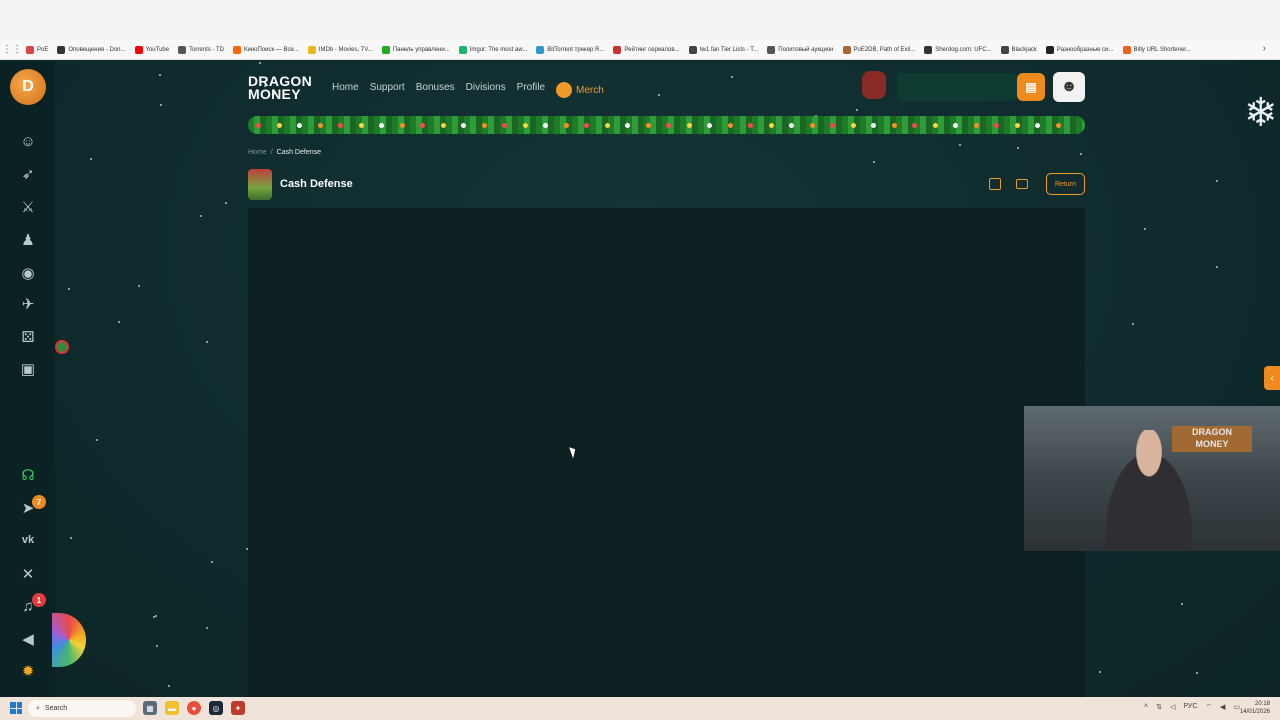 The image size is (1280, 720). I want to click on nav-support: Support, so click(387, 90).